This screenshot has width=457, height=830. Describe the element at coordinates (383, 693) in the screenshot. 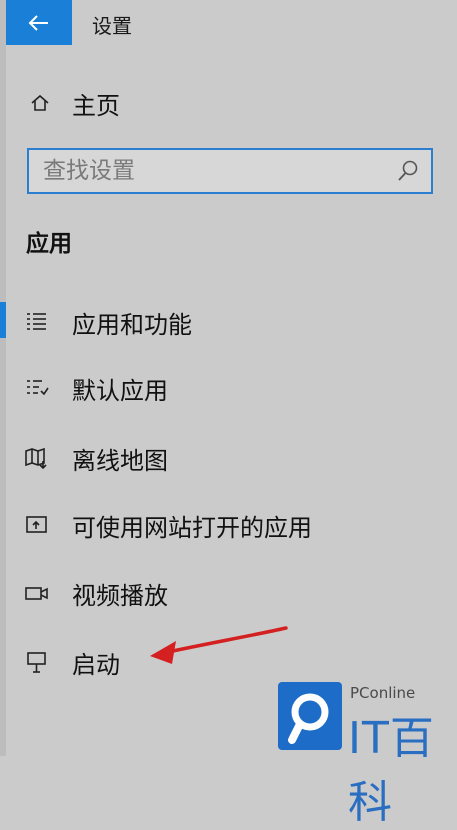

I see `watermark-small-text: PConline` at that location.